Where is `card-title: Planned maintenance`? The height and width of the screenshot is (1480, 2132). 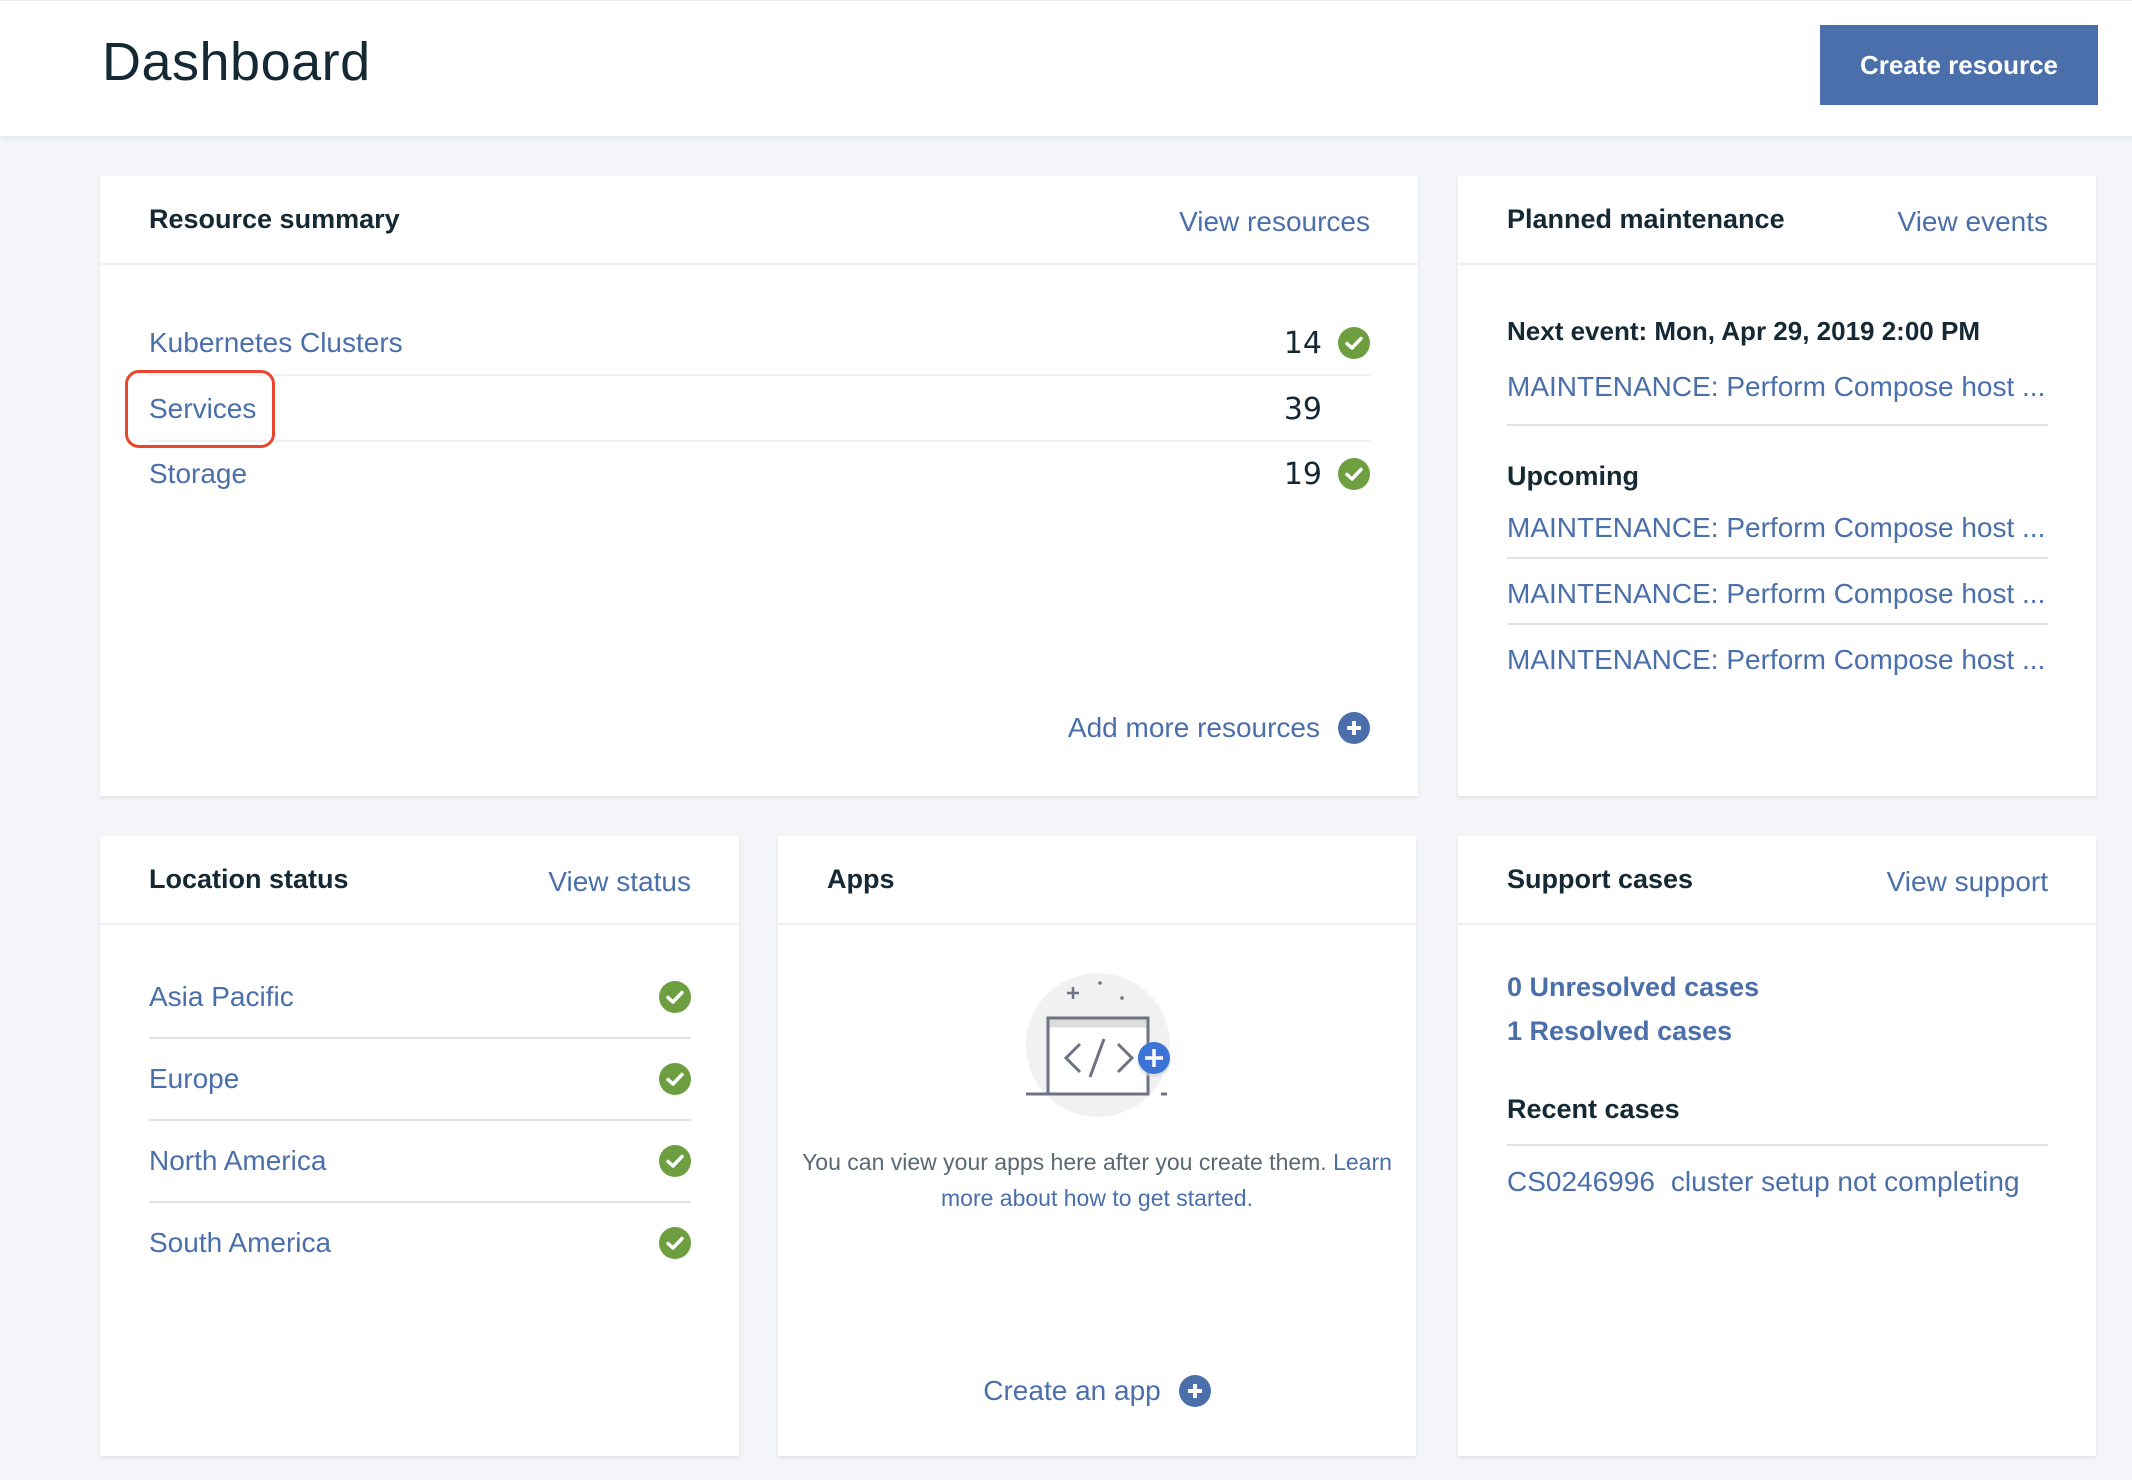
card-title: Planned maintenance is located at coordinates (1646, 219).